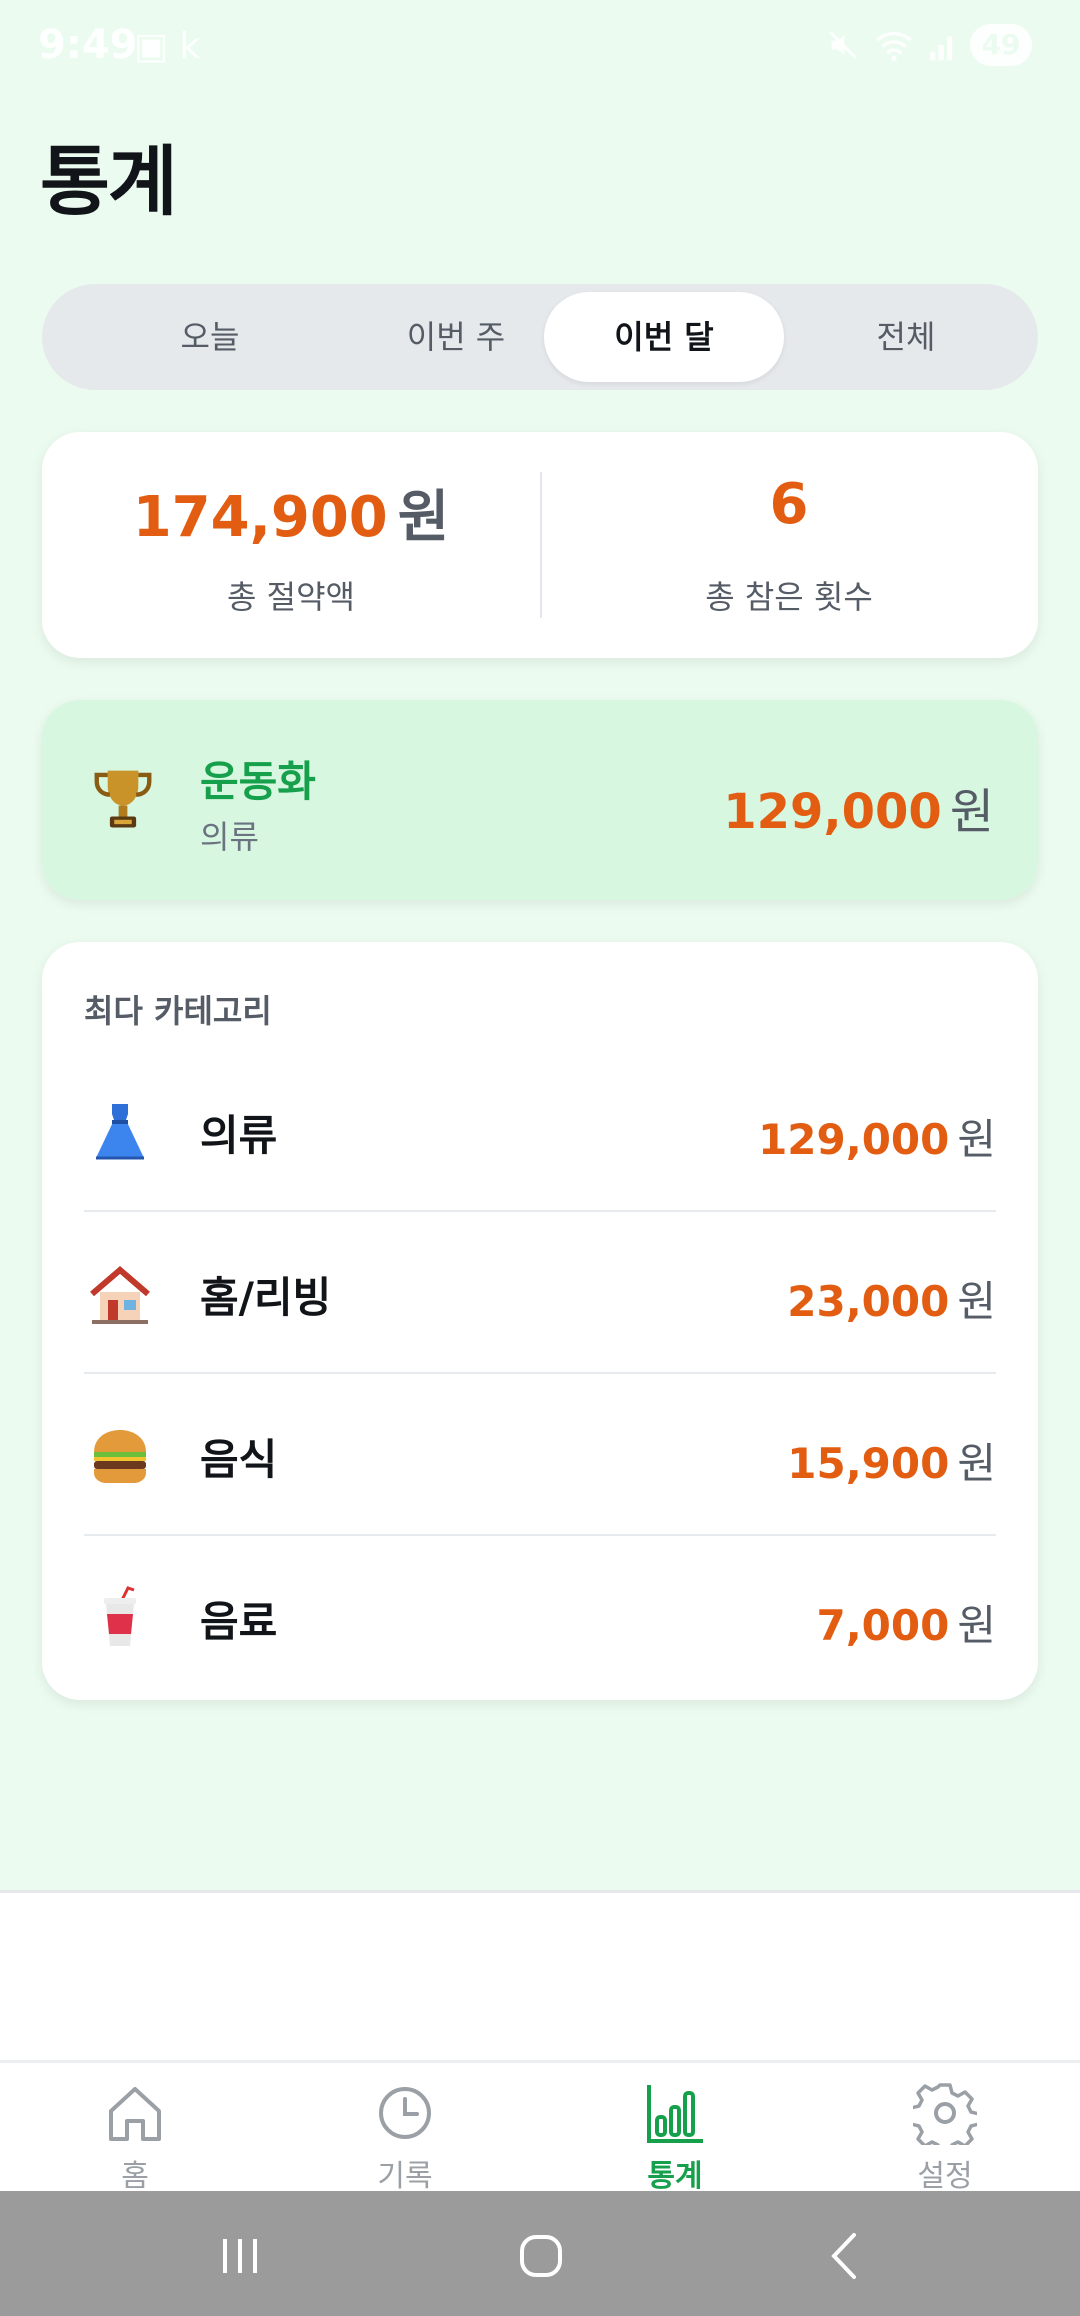 The image size is (1080, 2316). I want to click on clock-icon, so click(405, 2113).